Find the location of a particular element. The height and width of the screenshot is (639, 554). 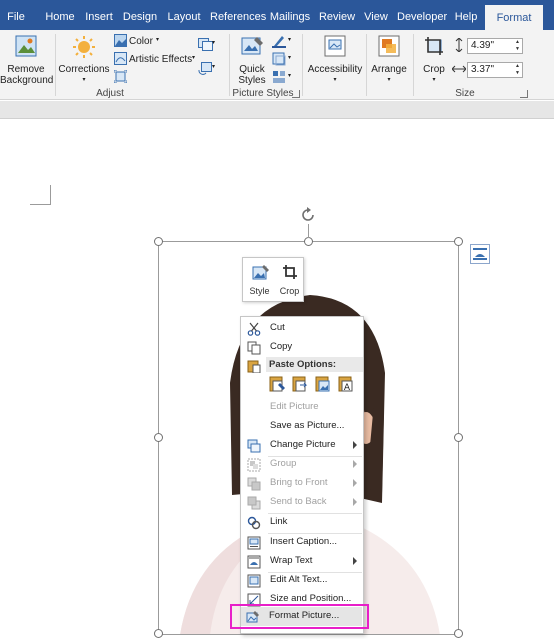

menu-item-wrap-text: Wrap Text is located at coordinates (302, 561).